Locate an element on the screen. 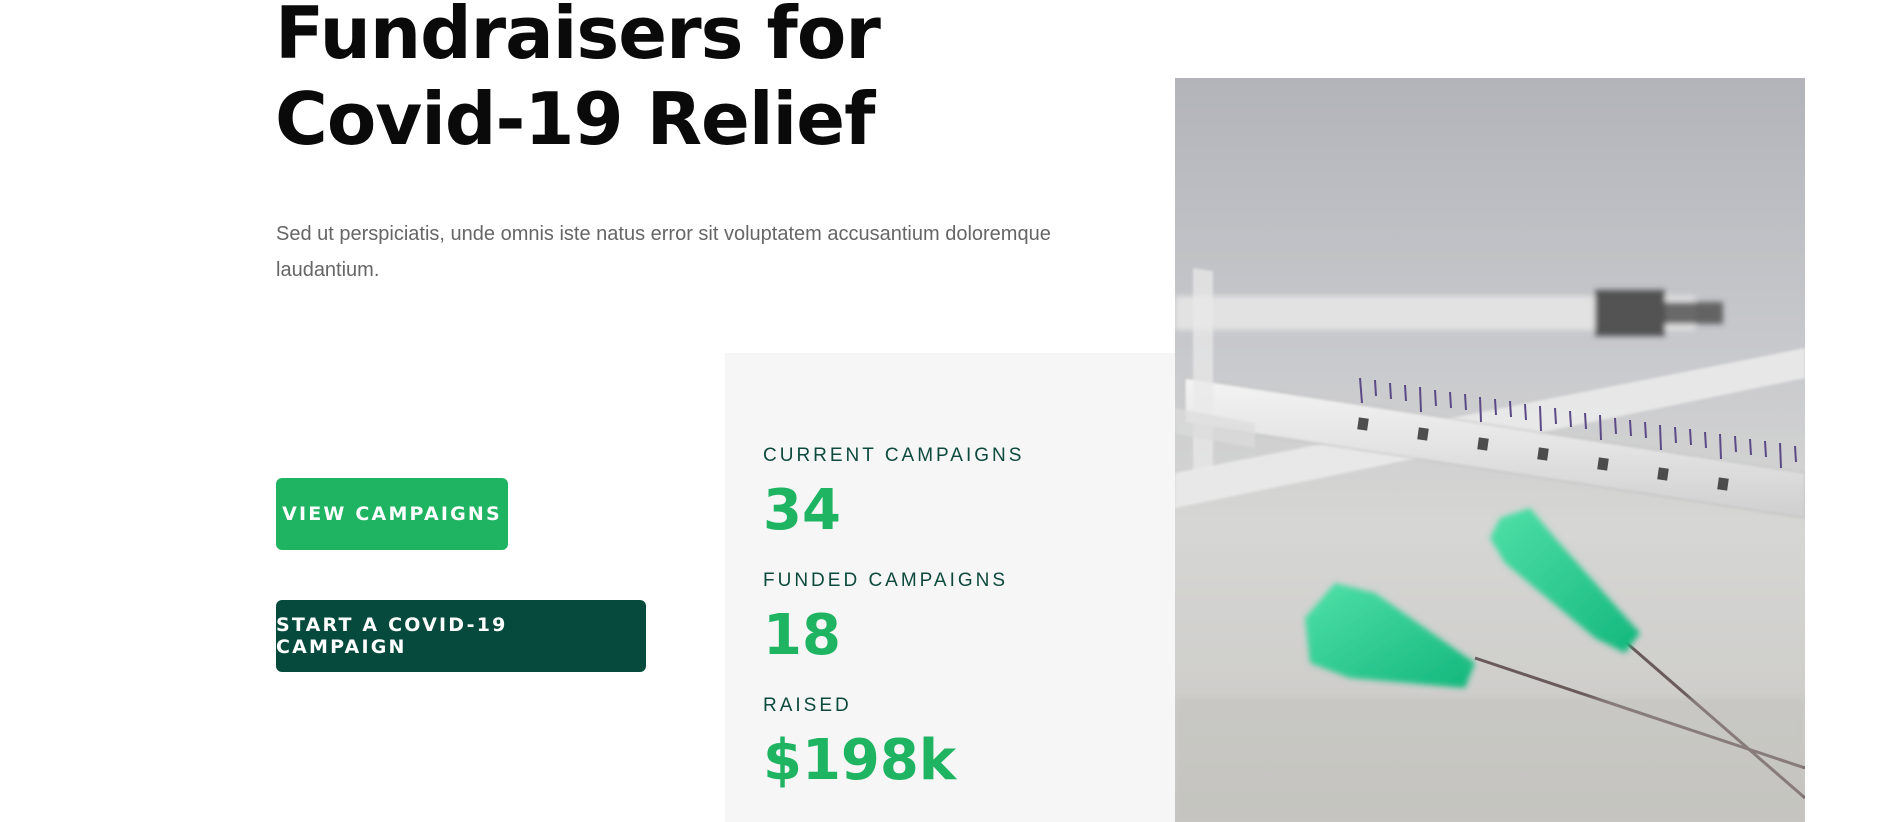  view-campaigns-button: VIEW CAMPAIGNS is located at coordinates (392, 514).